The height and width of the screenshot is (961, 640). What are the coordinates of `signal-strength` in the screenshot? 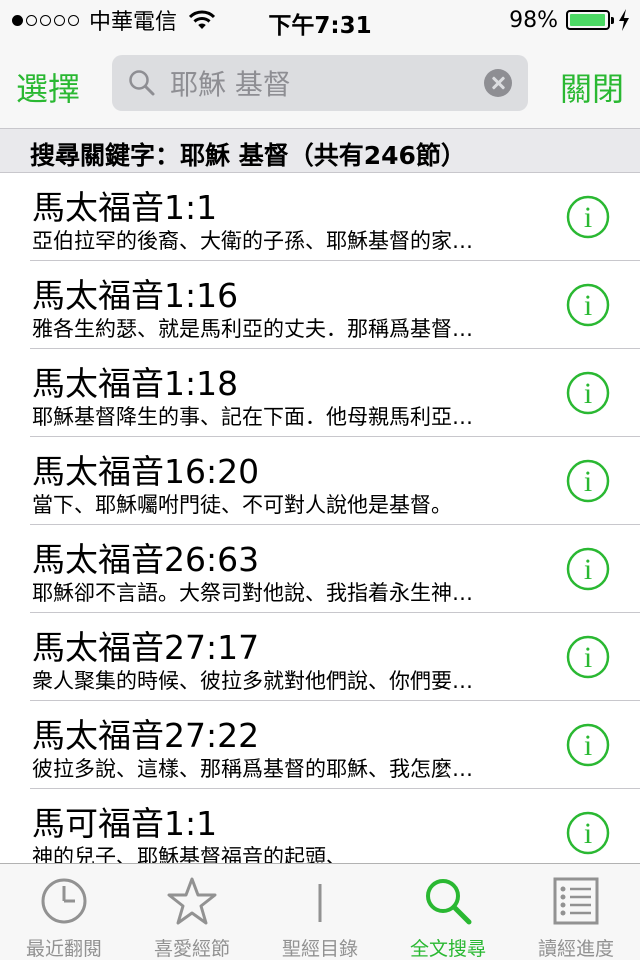 It's located at (45, 20).